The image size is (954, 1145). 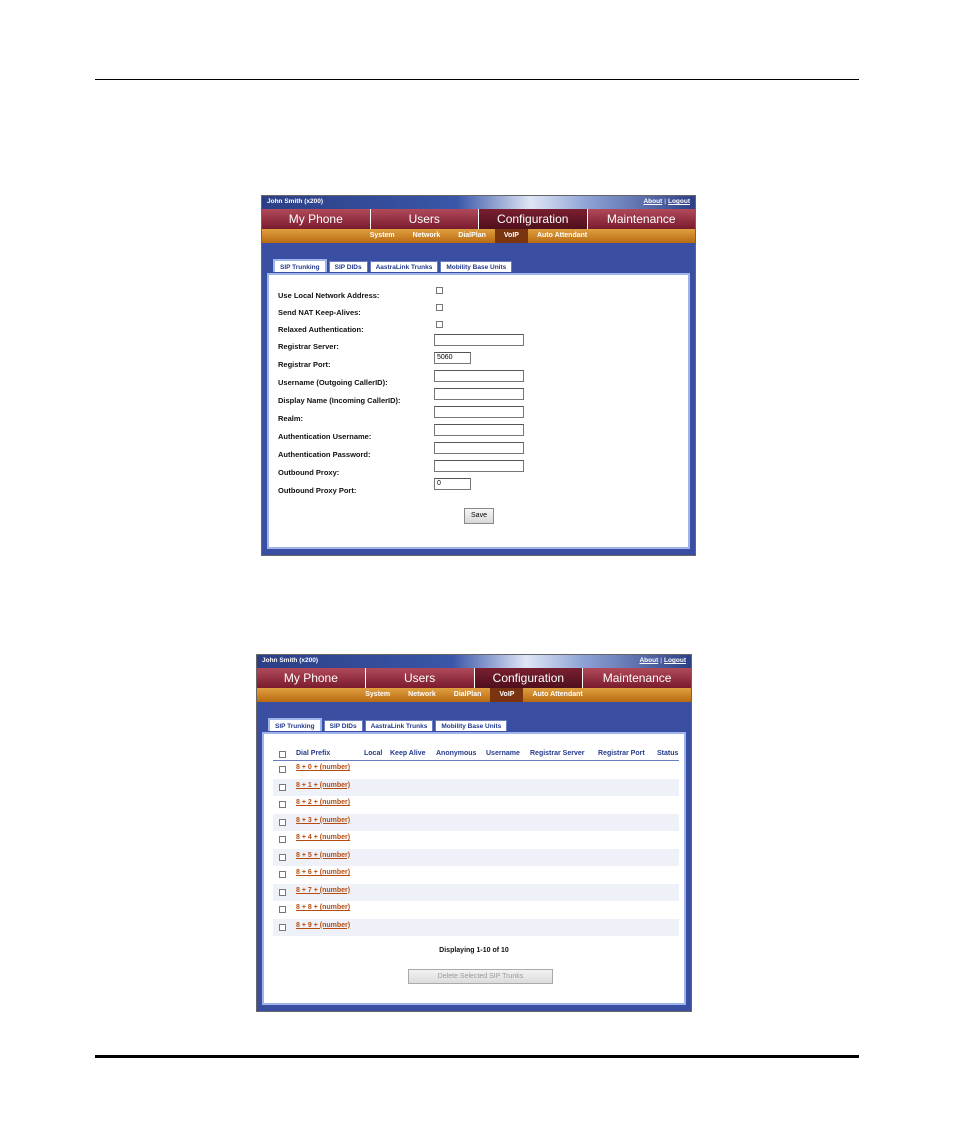 I want to click on col-username: Username, so click(x=503, y=753).